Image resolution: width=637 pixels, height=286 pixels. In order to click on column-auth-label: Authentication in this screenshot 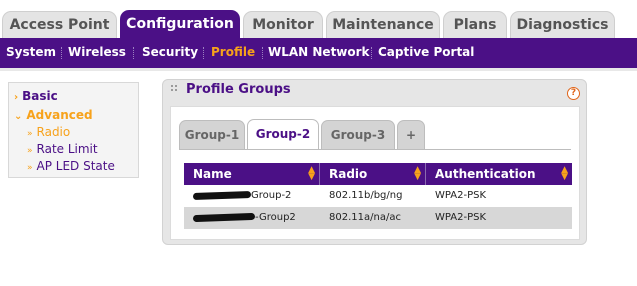, I will do `click(485, 174)`.